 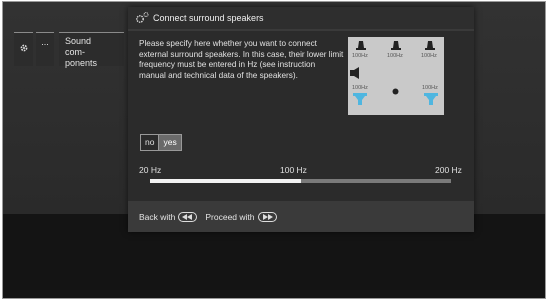 I want to click on proceed-label: Proceed with, so click(x=230, y=217).